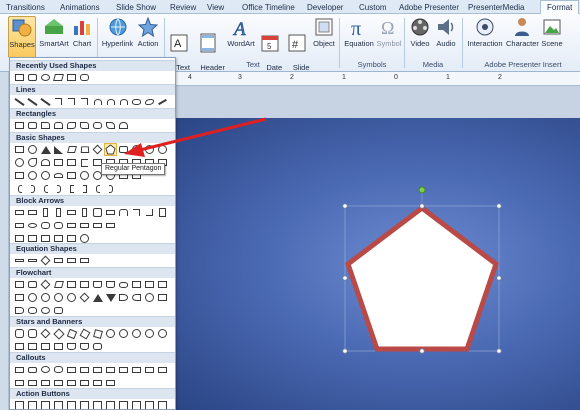  I want to click on shapes-button: Shapes, so click(22, 37).